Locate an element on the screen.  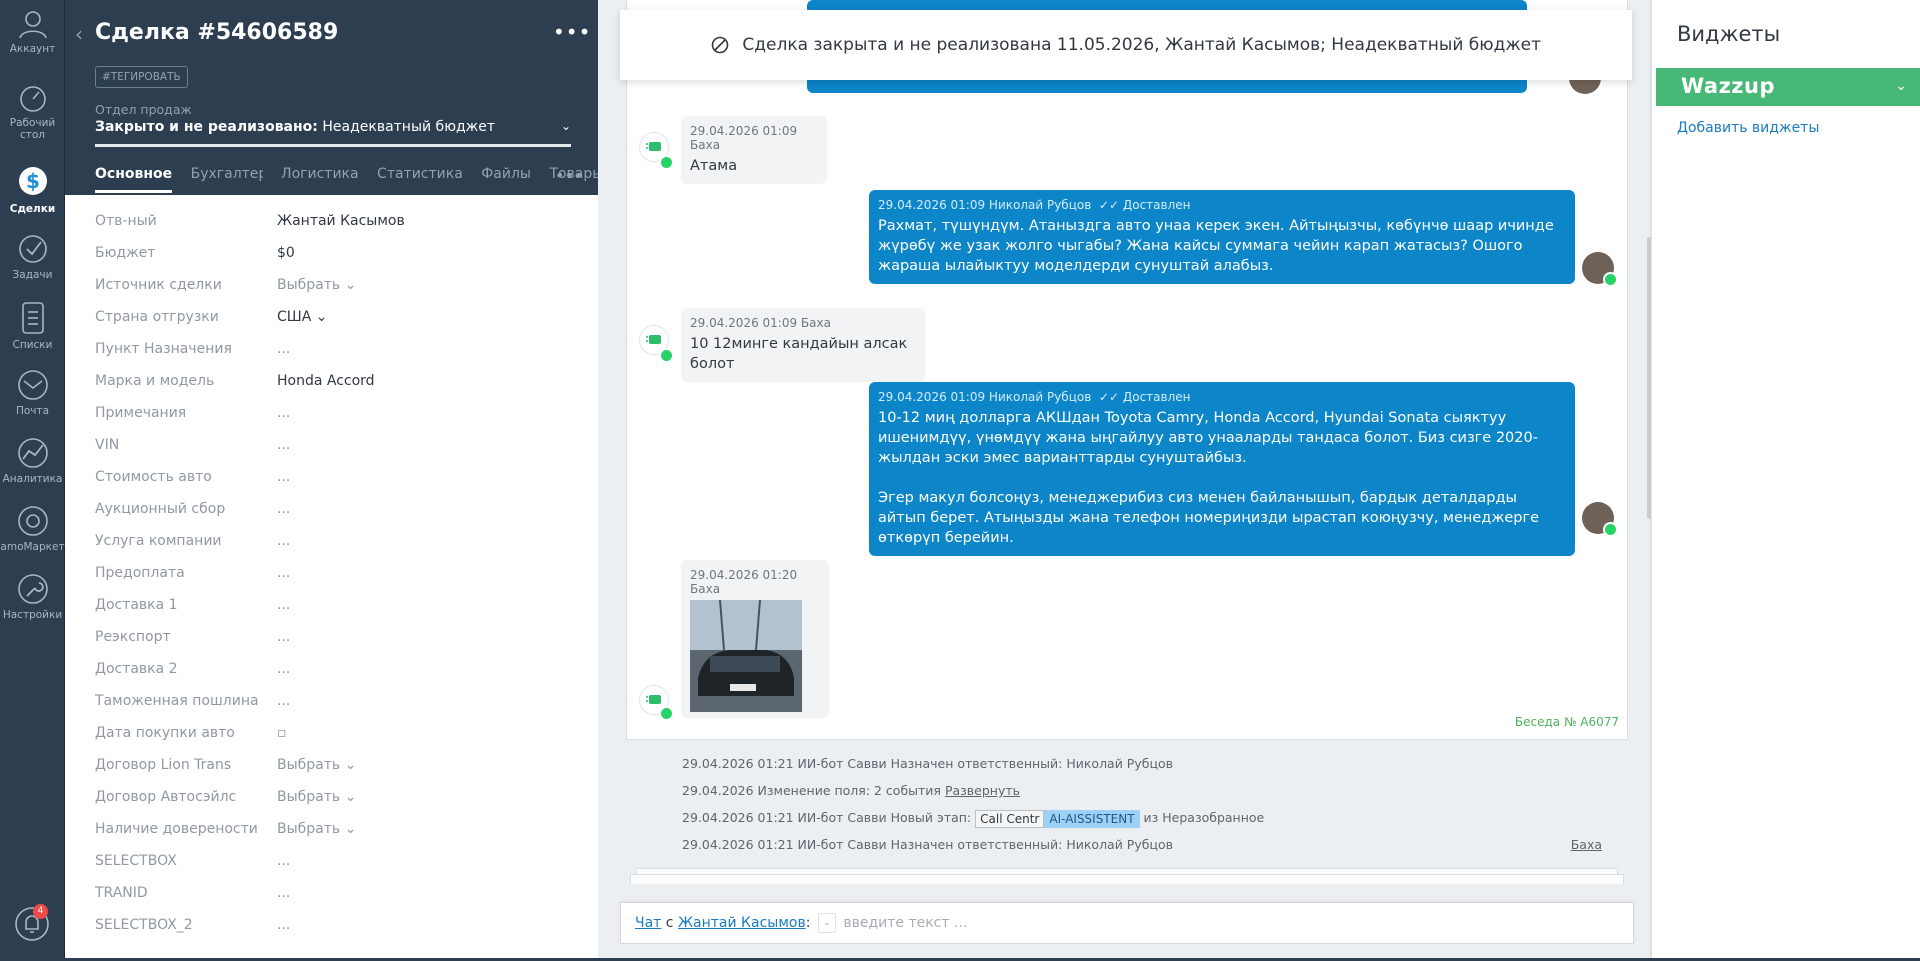
nav-analytics: Аналитика is located at coordinates (32, 460).